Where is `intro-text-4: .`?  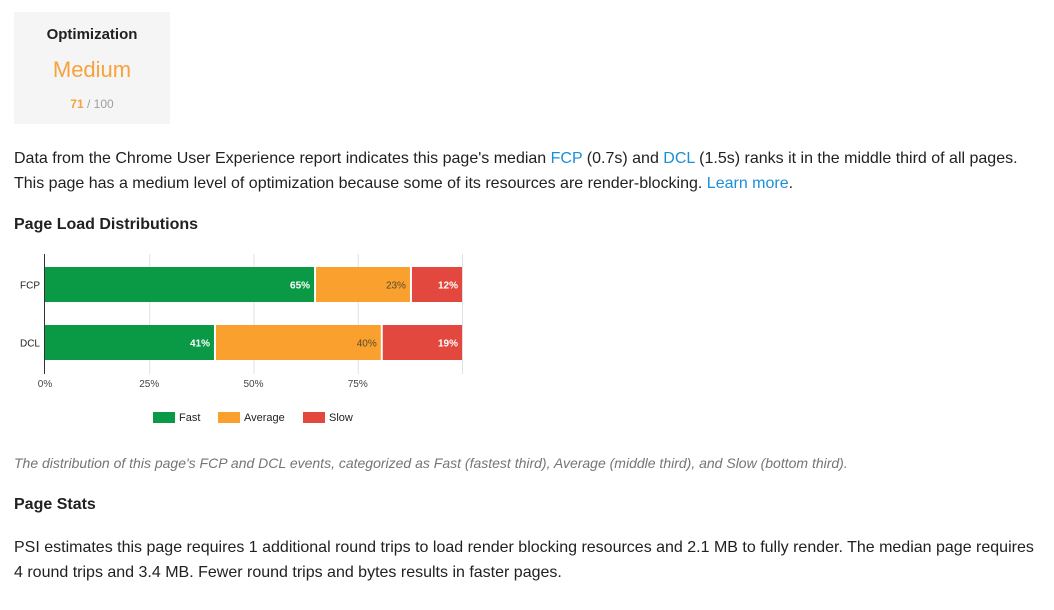
intro-text-4: . is located at coordinates (791, 183).